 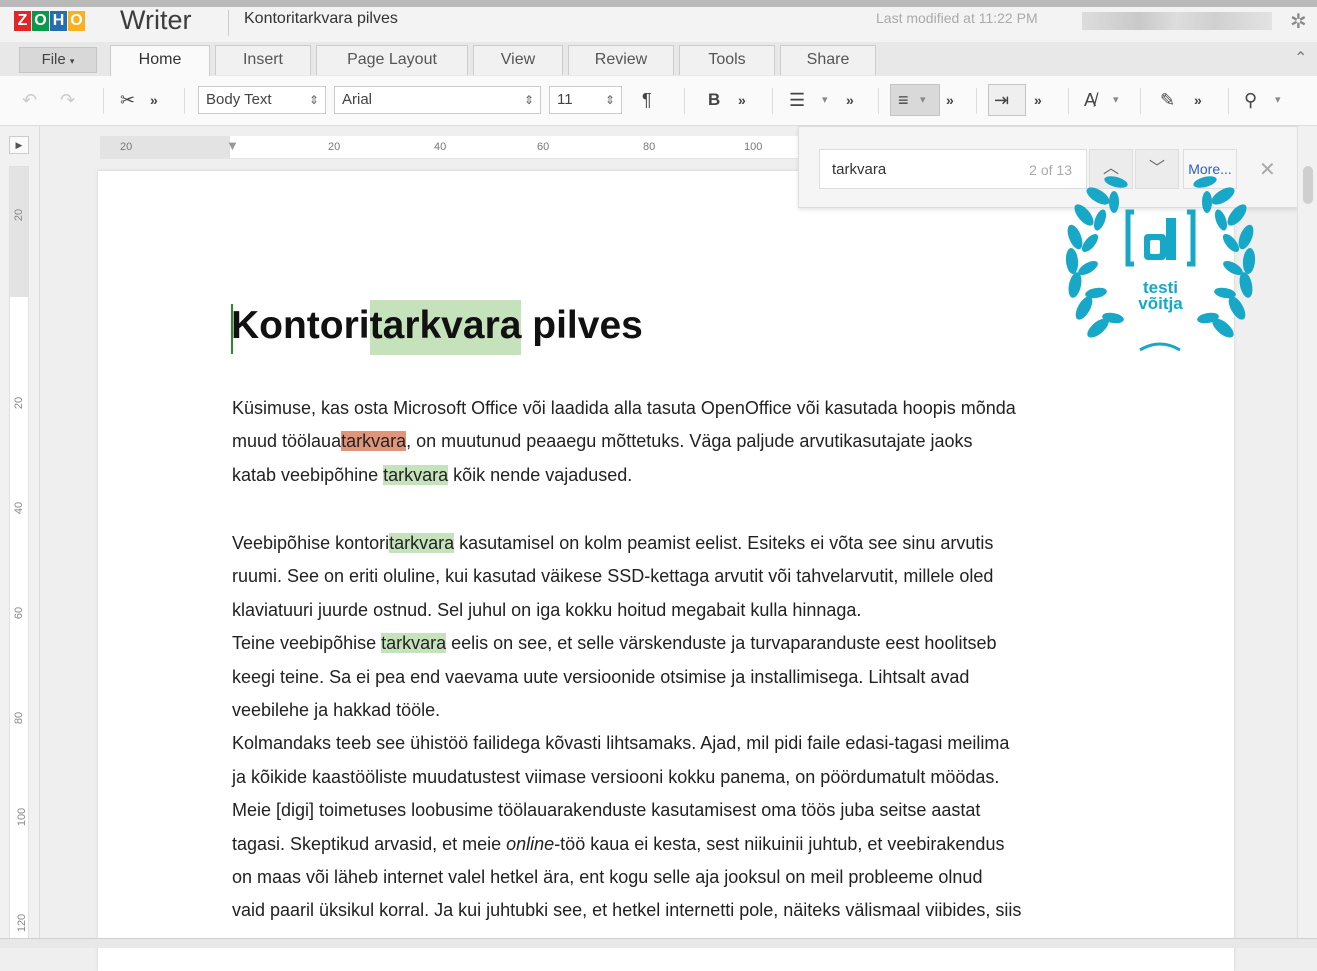 What do you see at coordinates (160, 61) in the screenshot?
I see `tab-home: Home` at bounding box center [160, 61].